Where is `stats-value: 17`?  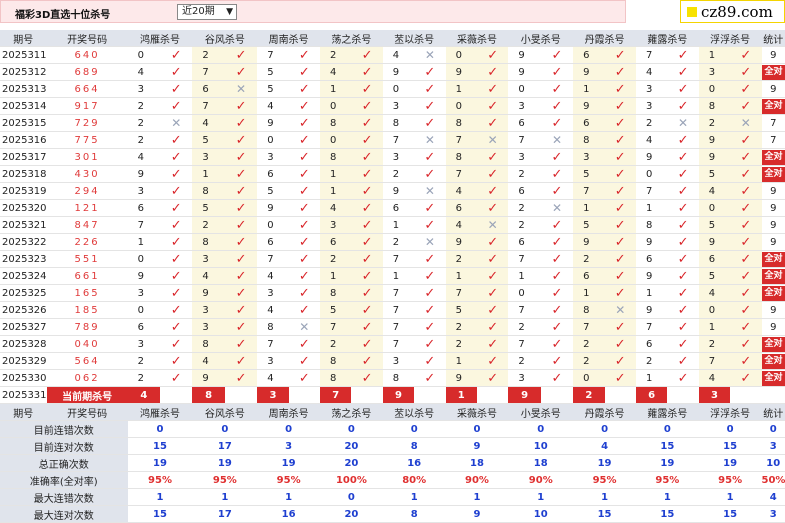
stats-value: 17 is located at coordinates (225, 514).